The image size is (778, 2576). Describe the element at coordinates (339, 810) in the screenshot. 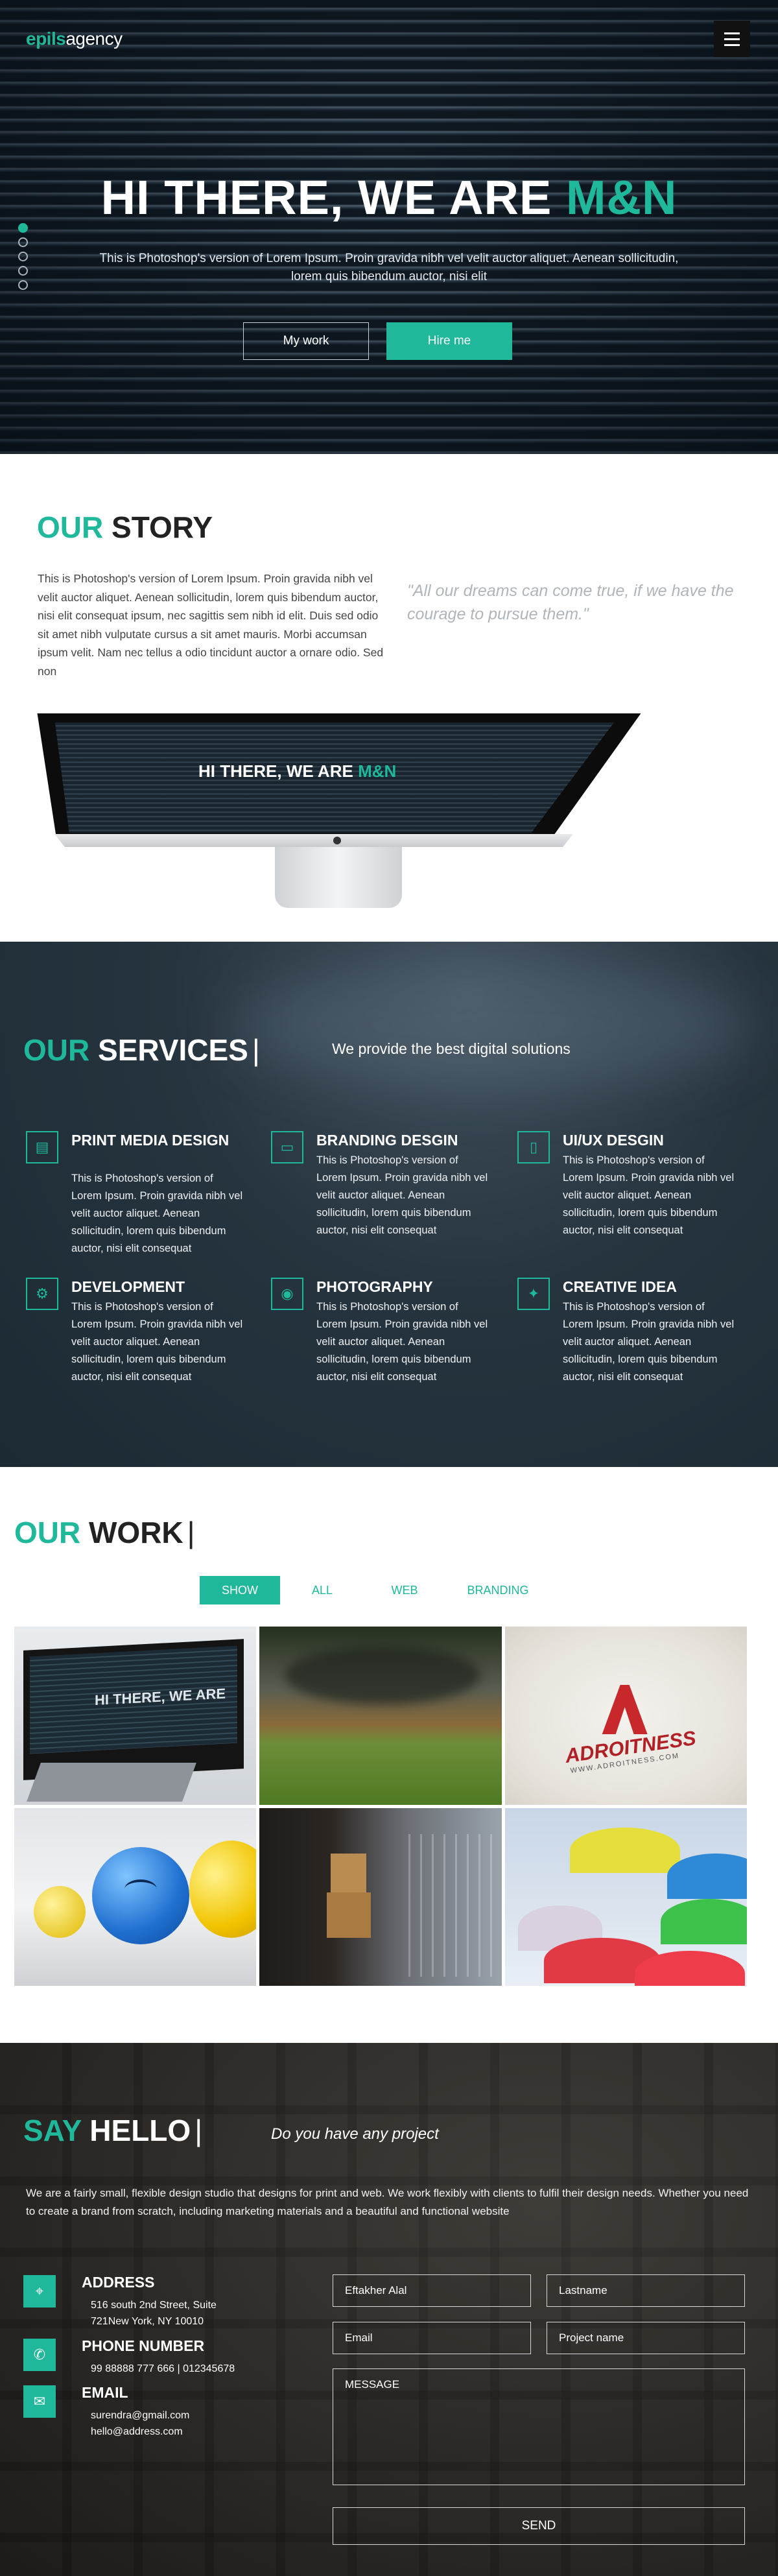

I see `imac-mockup-image: HI THERE, WE ARE M&N` at that location.